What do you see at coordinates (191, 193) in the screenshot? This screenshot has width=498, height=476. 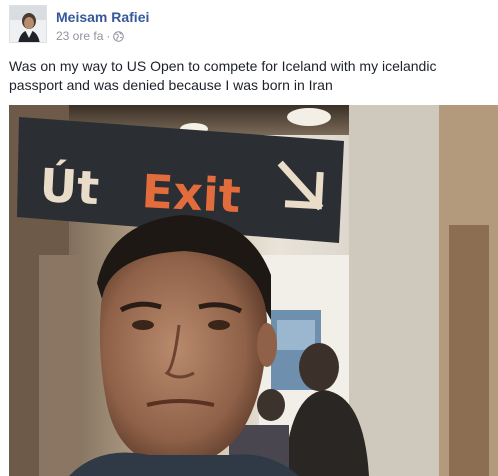 I see `sign-word-exit: Exit` at bounding box center [191, 193].